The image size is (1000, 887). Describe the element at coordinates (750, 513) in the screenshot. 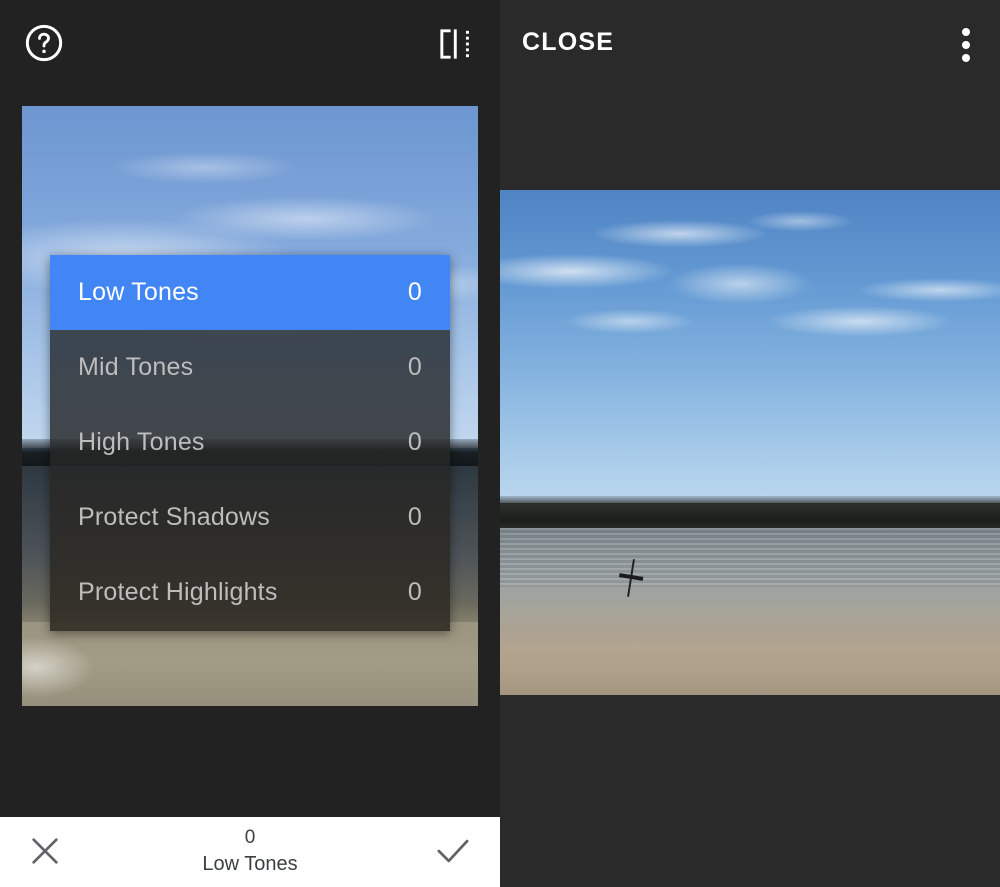

I see `photo-treeline` at that location.